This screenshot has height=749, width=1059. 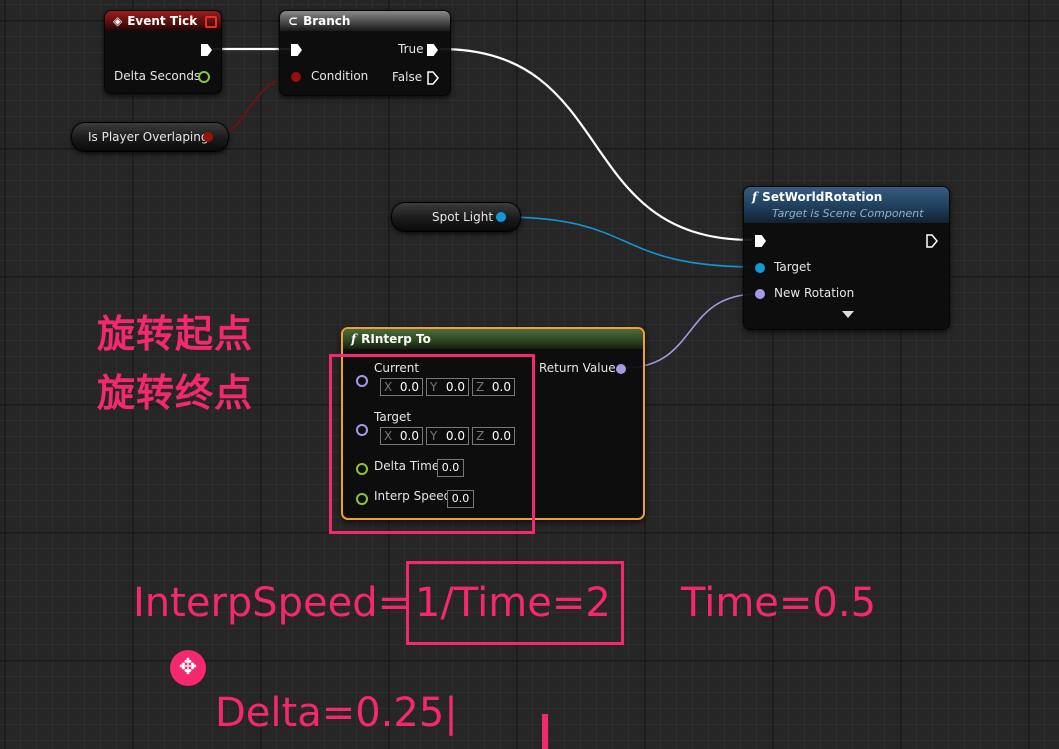 What do you see at coordinates (577, 368) in the screenshot?
I see `return-value-label: Return Value` at bounding box center [577, 368].